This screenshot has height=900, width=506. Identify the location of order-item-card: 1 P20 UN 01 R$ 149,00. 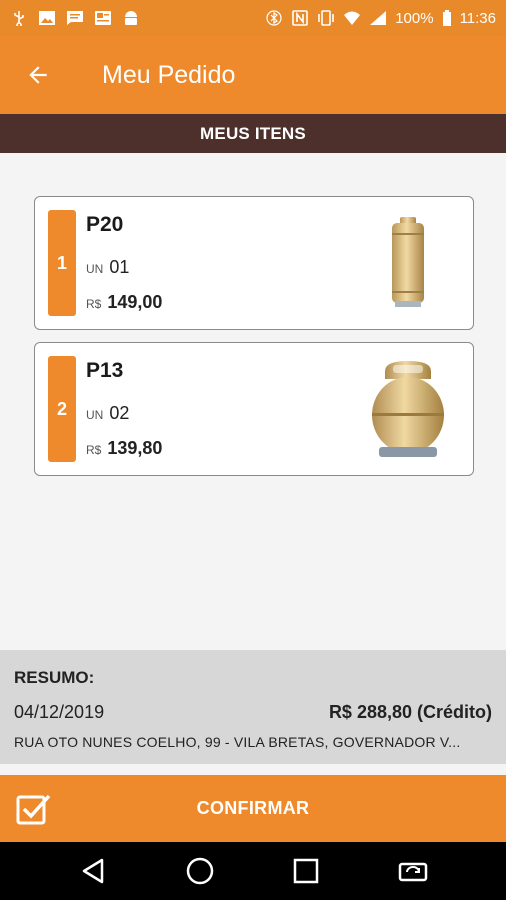
(254, 263).